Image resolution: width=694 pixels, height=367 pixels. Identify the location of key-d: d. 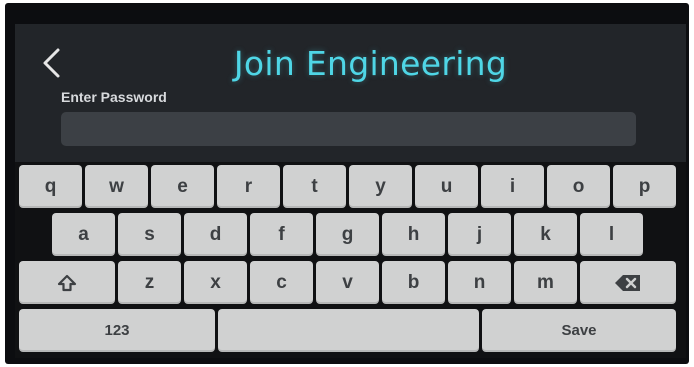
(215, 234).